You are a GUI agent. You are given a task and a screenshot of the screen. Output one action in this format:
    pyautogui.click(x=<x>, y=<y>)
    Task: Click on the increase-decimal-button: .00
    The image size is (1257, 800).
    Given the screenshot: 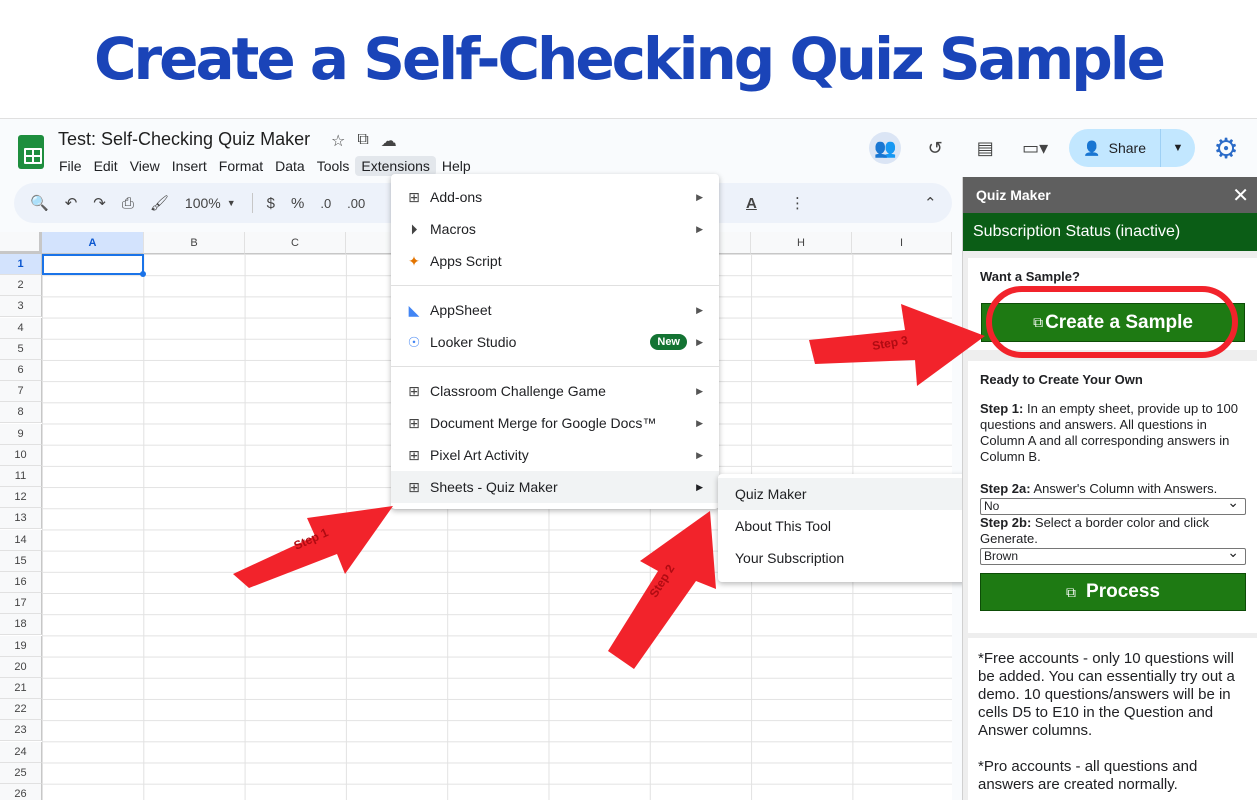 What is the action you would take?
    pyautogui.click(x=356, y=203)
    